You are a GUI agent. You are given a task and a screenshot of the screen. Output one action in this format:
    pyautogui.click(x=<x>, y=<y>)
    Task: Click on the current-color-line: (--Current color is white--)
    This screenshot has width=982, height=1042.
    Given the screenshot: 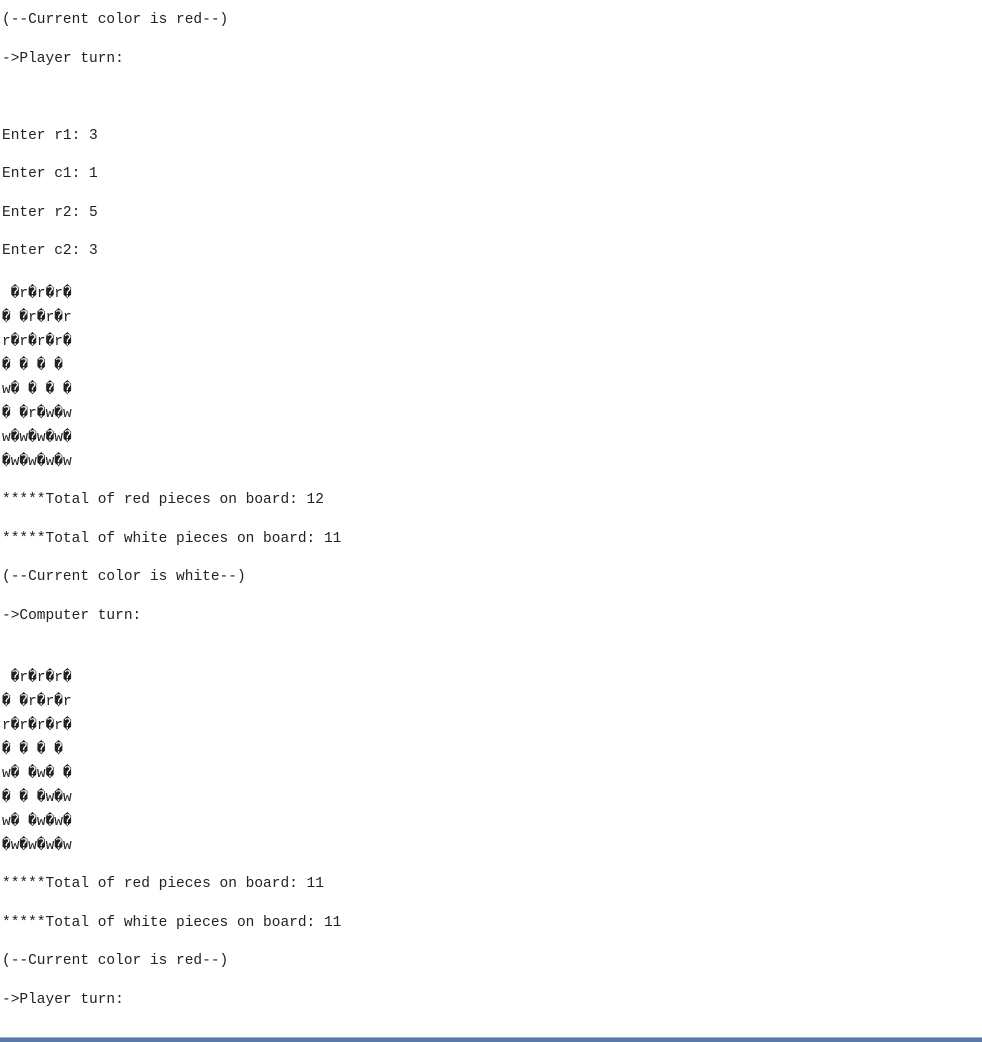 What is the action you would take?
    pyautogui.click(x=124, y=577)
    